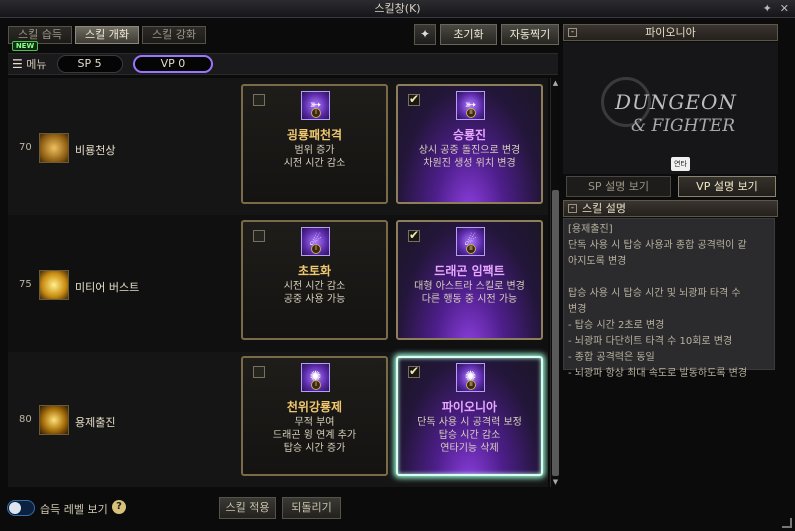 This screenshot has height=531, width=795. I want to click on sparkle-icon: ✦, so click(425, 34).